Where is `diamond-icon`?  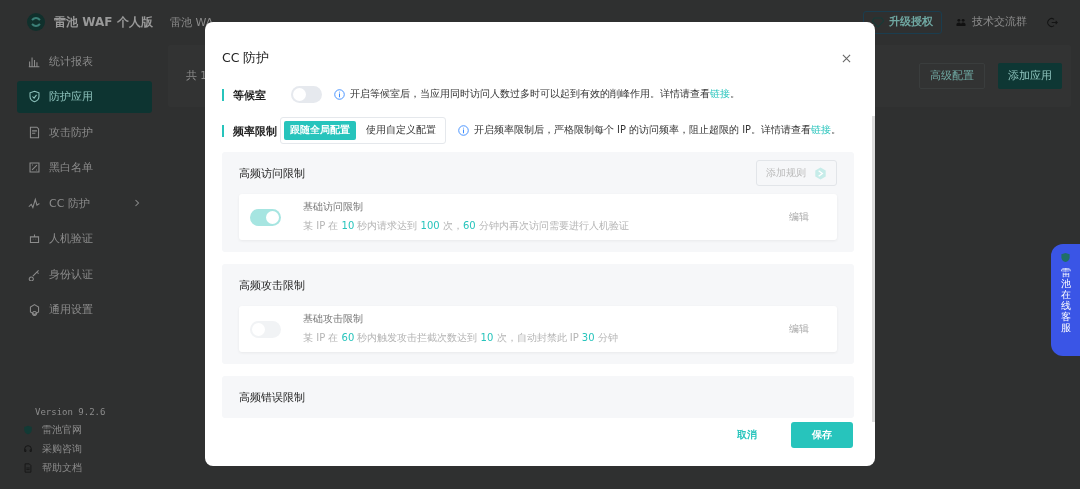
diamond-icon is located at coordinates (878, 22).